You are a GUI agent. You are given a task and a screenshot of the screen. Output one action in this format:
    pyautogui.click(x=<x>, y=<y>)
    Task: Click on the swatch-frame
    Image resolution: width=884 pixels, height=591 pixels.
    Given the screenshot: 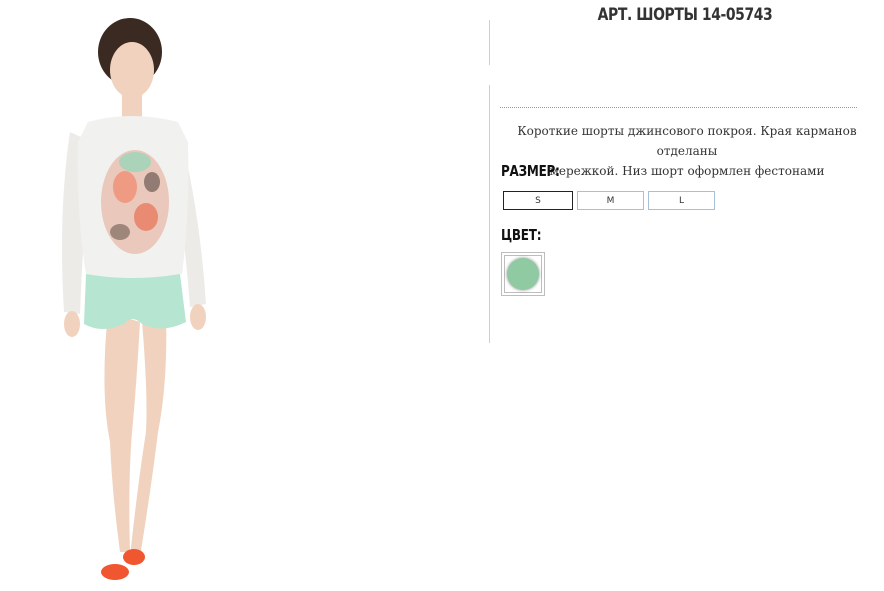 What is the action you would take?
    pyautogui.click(x=523, y=274)
    